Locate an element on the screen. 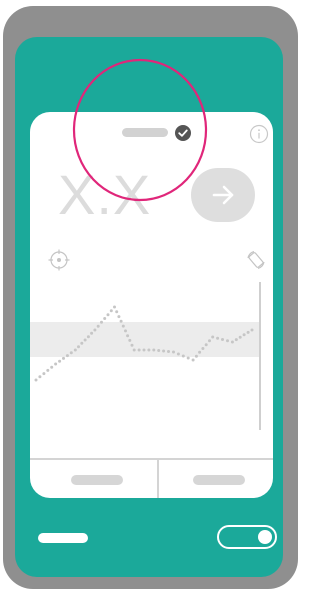 This screenshot has width=320, height=592. go-button is located at coordinates (223, 195).